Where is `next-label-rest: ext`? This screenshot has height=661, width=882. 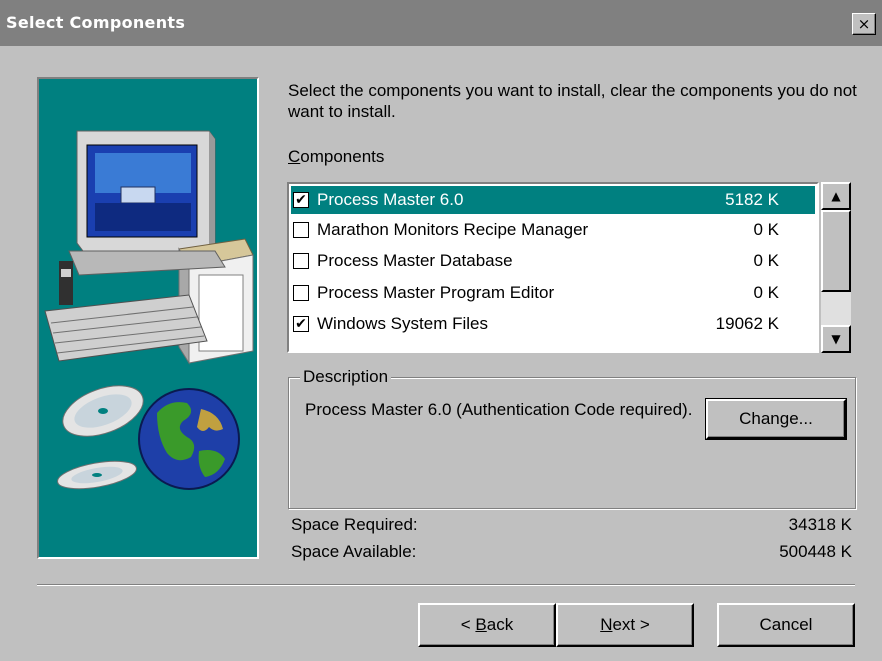 next-label-rest: ext is located at coordinates (624, 624).